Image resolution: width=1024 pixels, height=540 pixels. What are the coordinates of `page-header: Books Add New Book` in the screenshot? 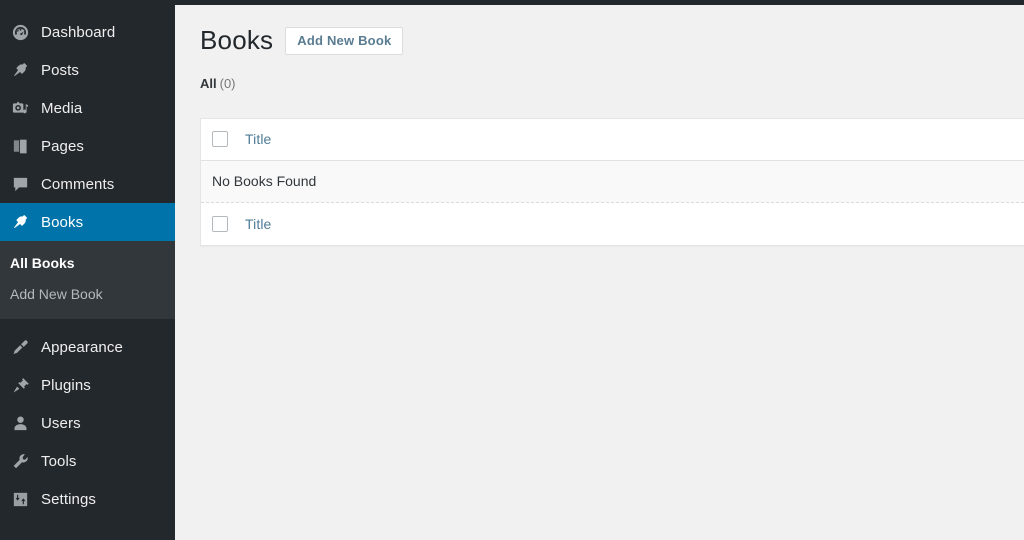 It's located at (612, 36).